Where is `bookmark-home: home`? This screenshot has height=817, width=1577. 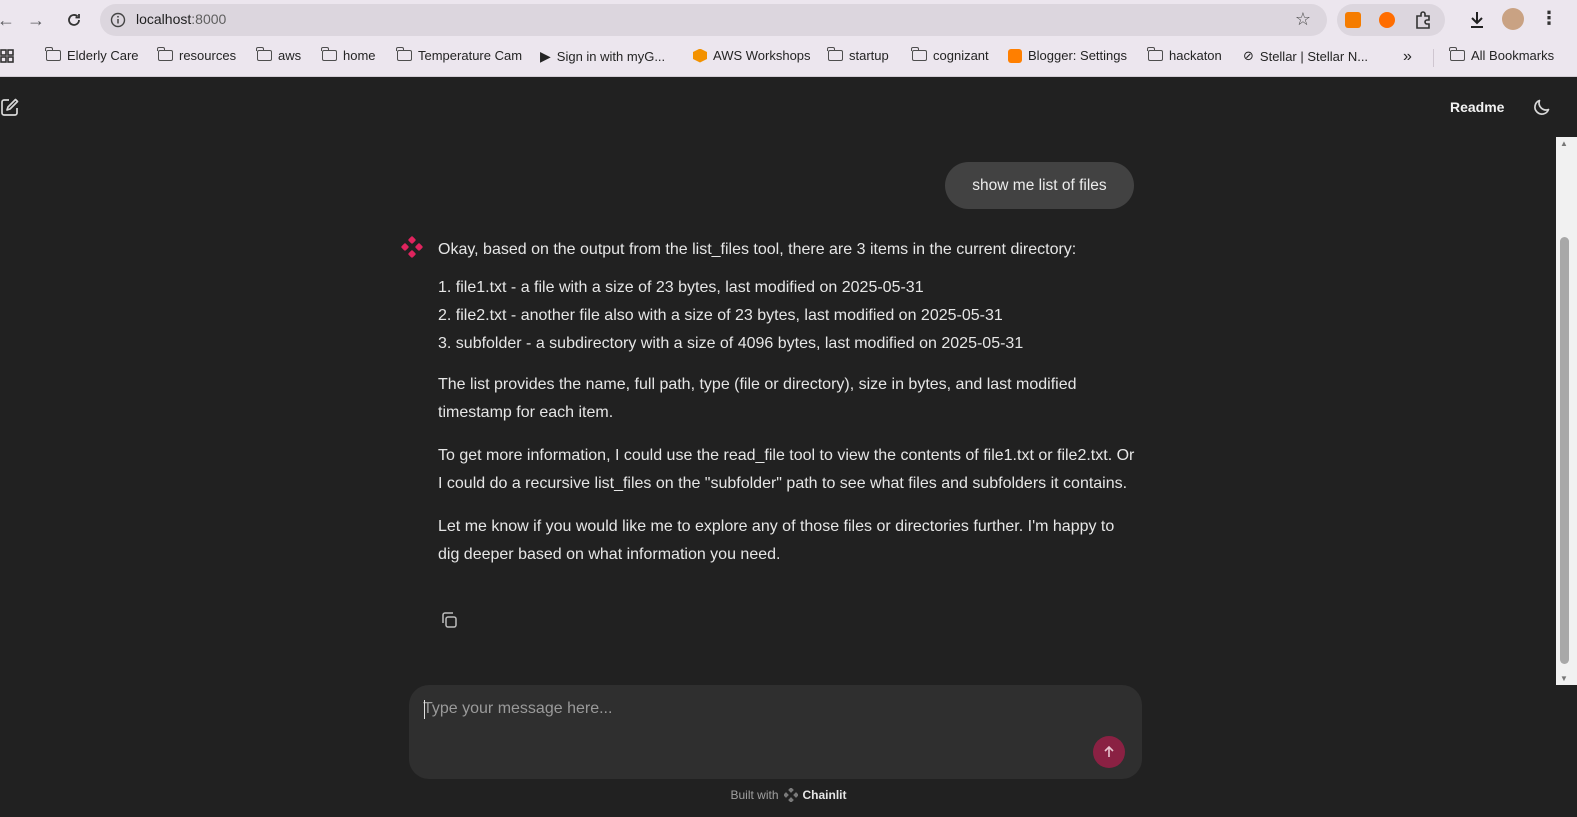 bookmark-home: home is located at coordinates (348, 55).